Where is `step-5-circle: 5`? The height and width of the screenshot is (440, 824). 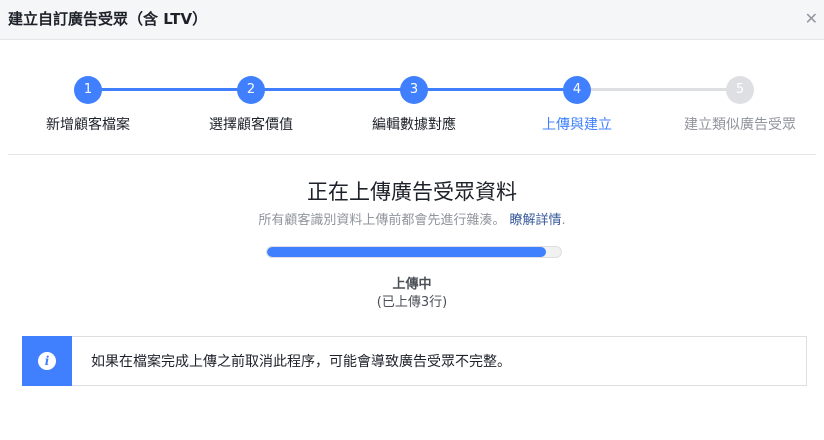 step-5-circle: 5 is located at coordinates (740, 90).